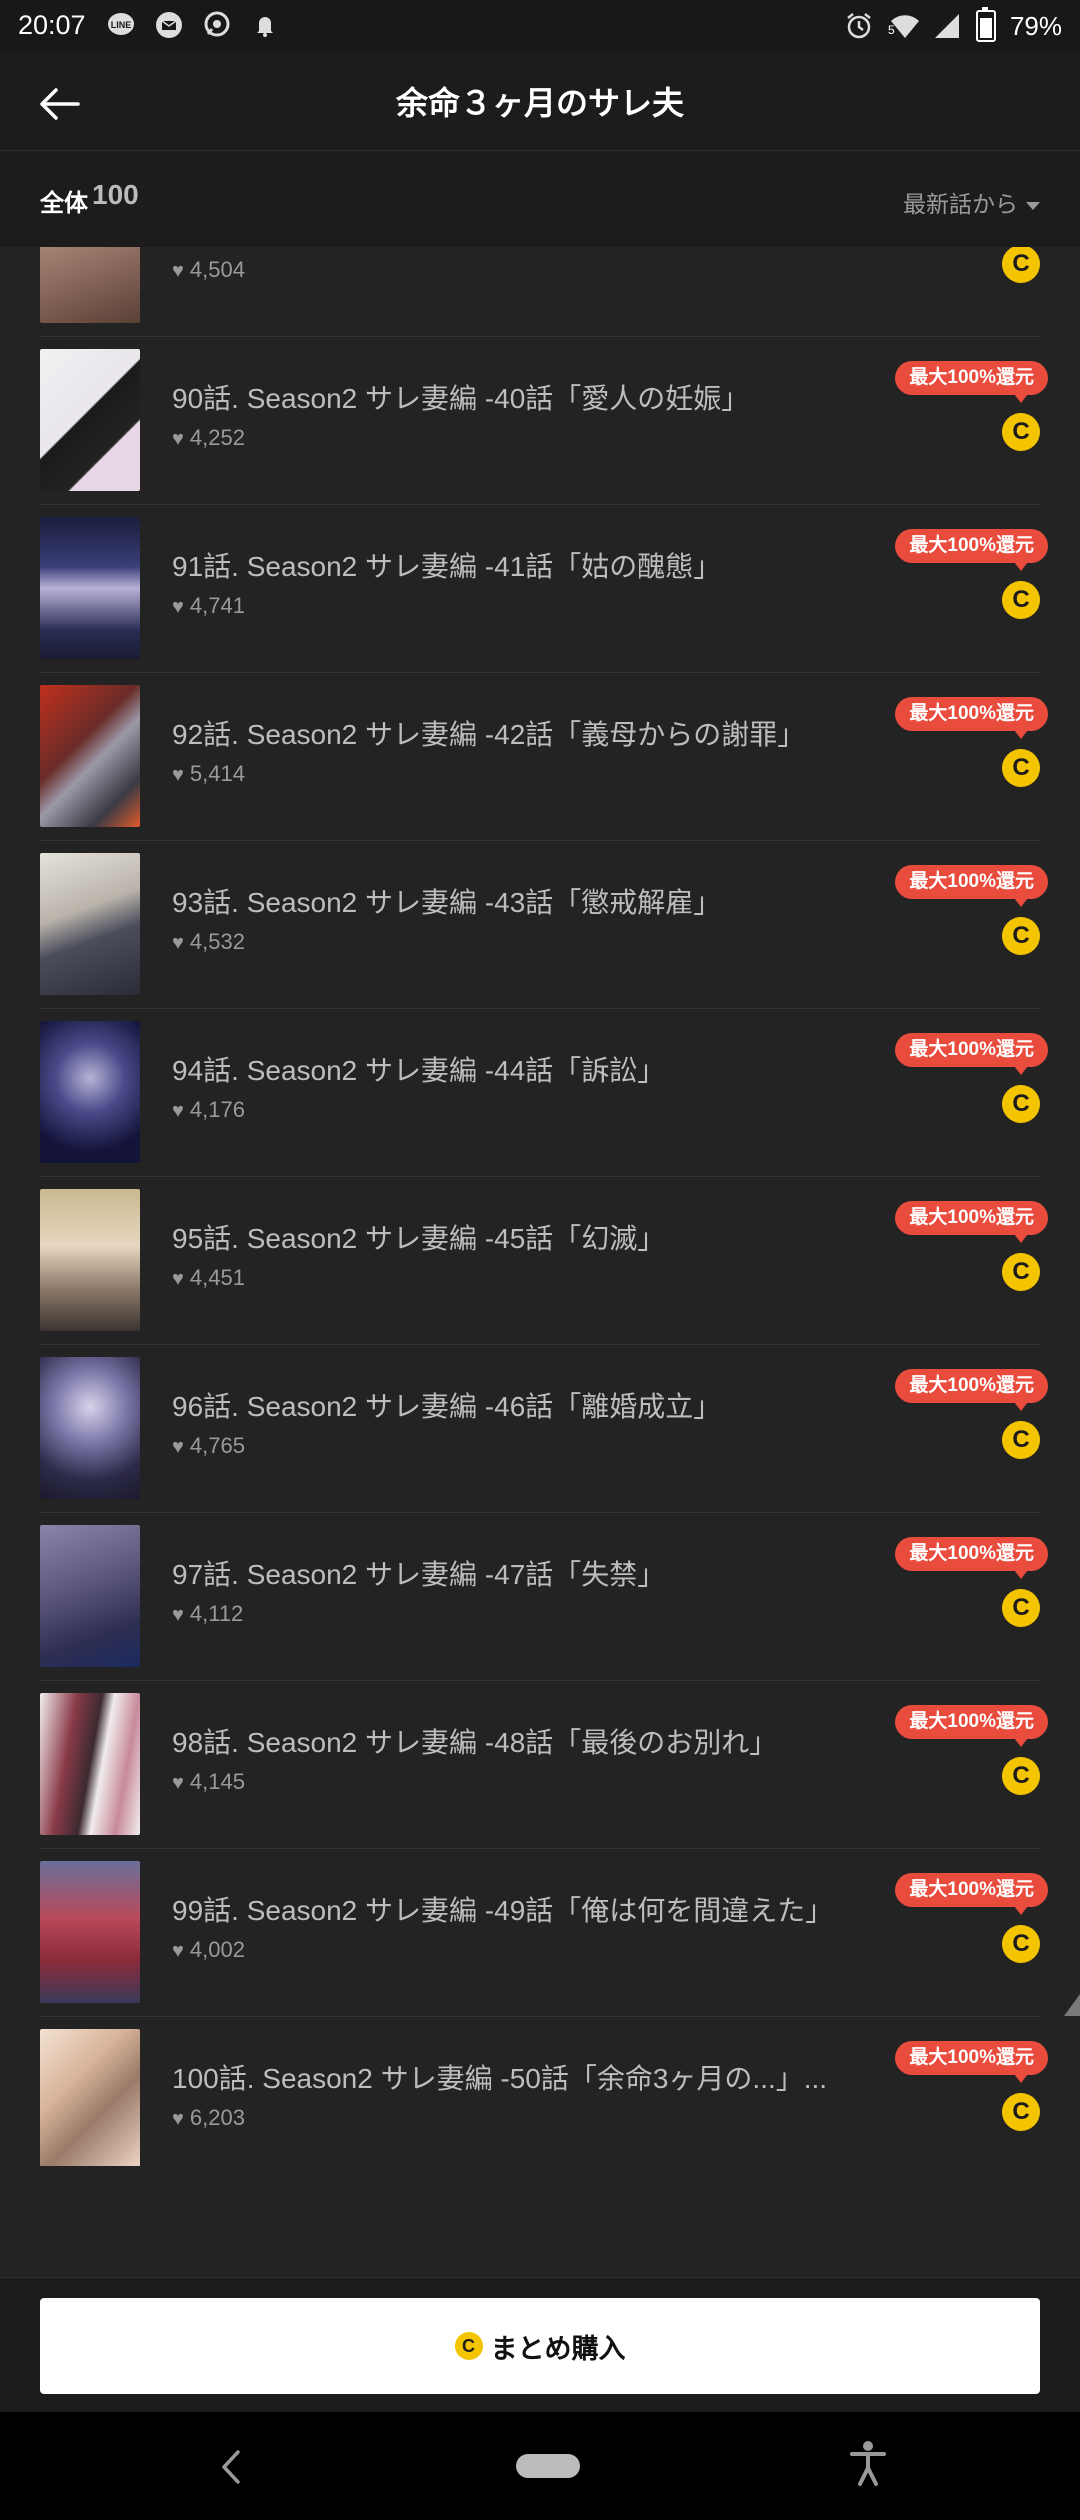 The width and height of the screenshot is (1080, 2520). Describe the element at coordinates (447, 1406) in the screenshot. I see `episode-title: 96話. Season2 サレ妻編 -46話「離婚成立」` at that location.